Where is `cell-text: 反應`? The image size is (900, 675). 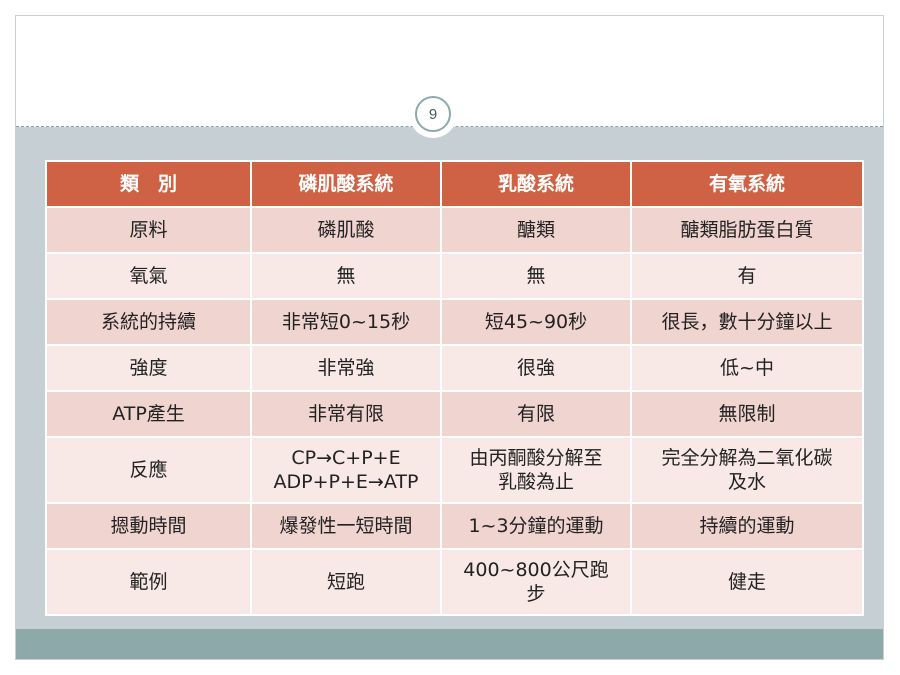
cell-text: 反應 is located at coordinates (148, 470).